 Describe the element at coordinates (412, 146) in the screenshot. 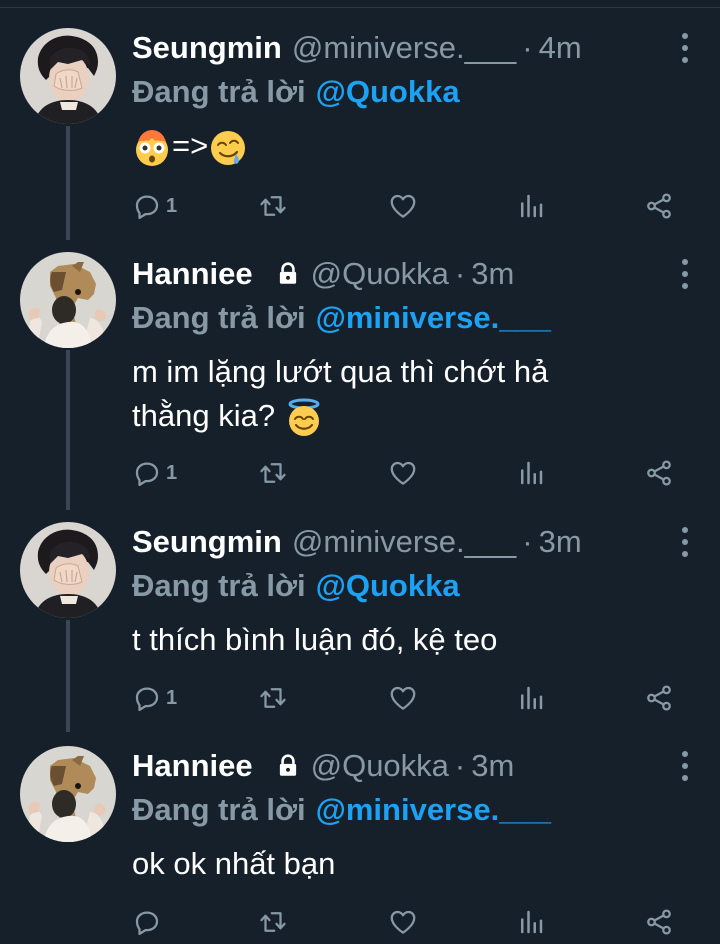

I see `tweet-text: =>` at that location.